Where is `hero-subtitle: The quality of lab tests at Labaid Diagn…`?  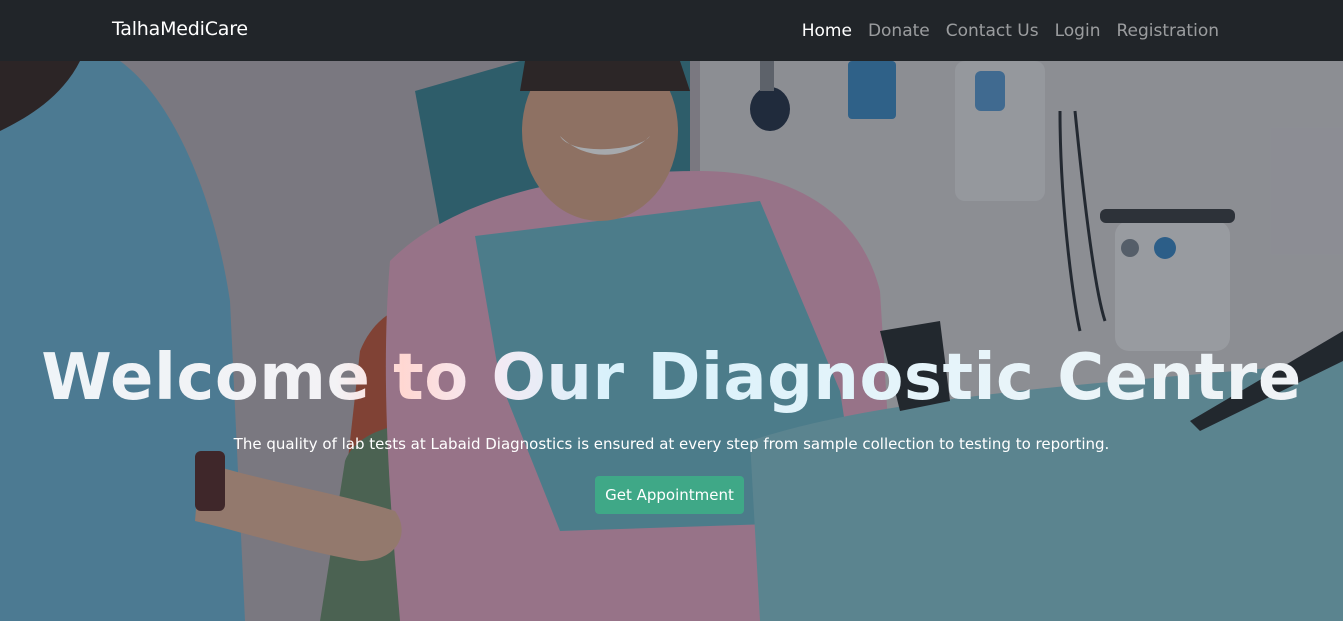 hero-subtitle: The quality of lab tests at Labaid Diagn… is located at coordinates (671, 444).